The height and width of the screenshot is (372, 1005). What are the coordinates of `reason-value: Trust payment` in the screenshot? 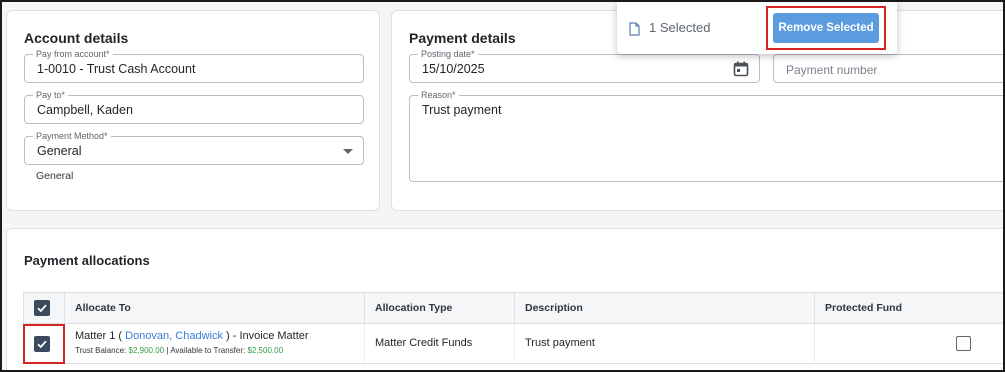 It's located at (462, 110).